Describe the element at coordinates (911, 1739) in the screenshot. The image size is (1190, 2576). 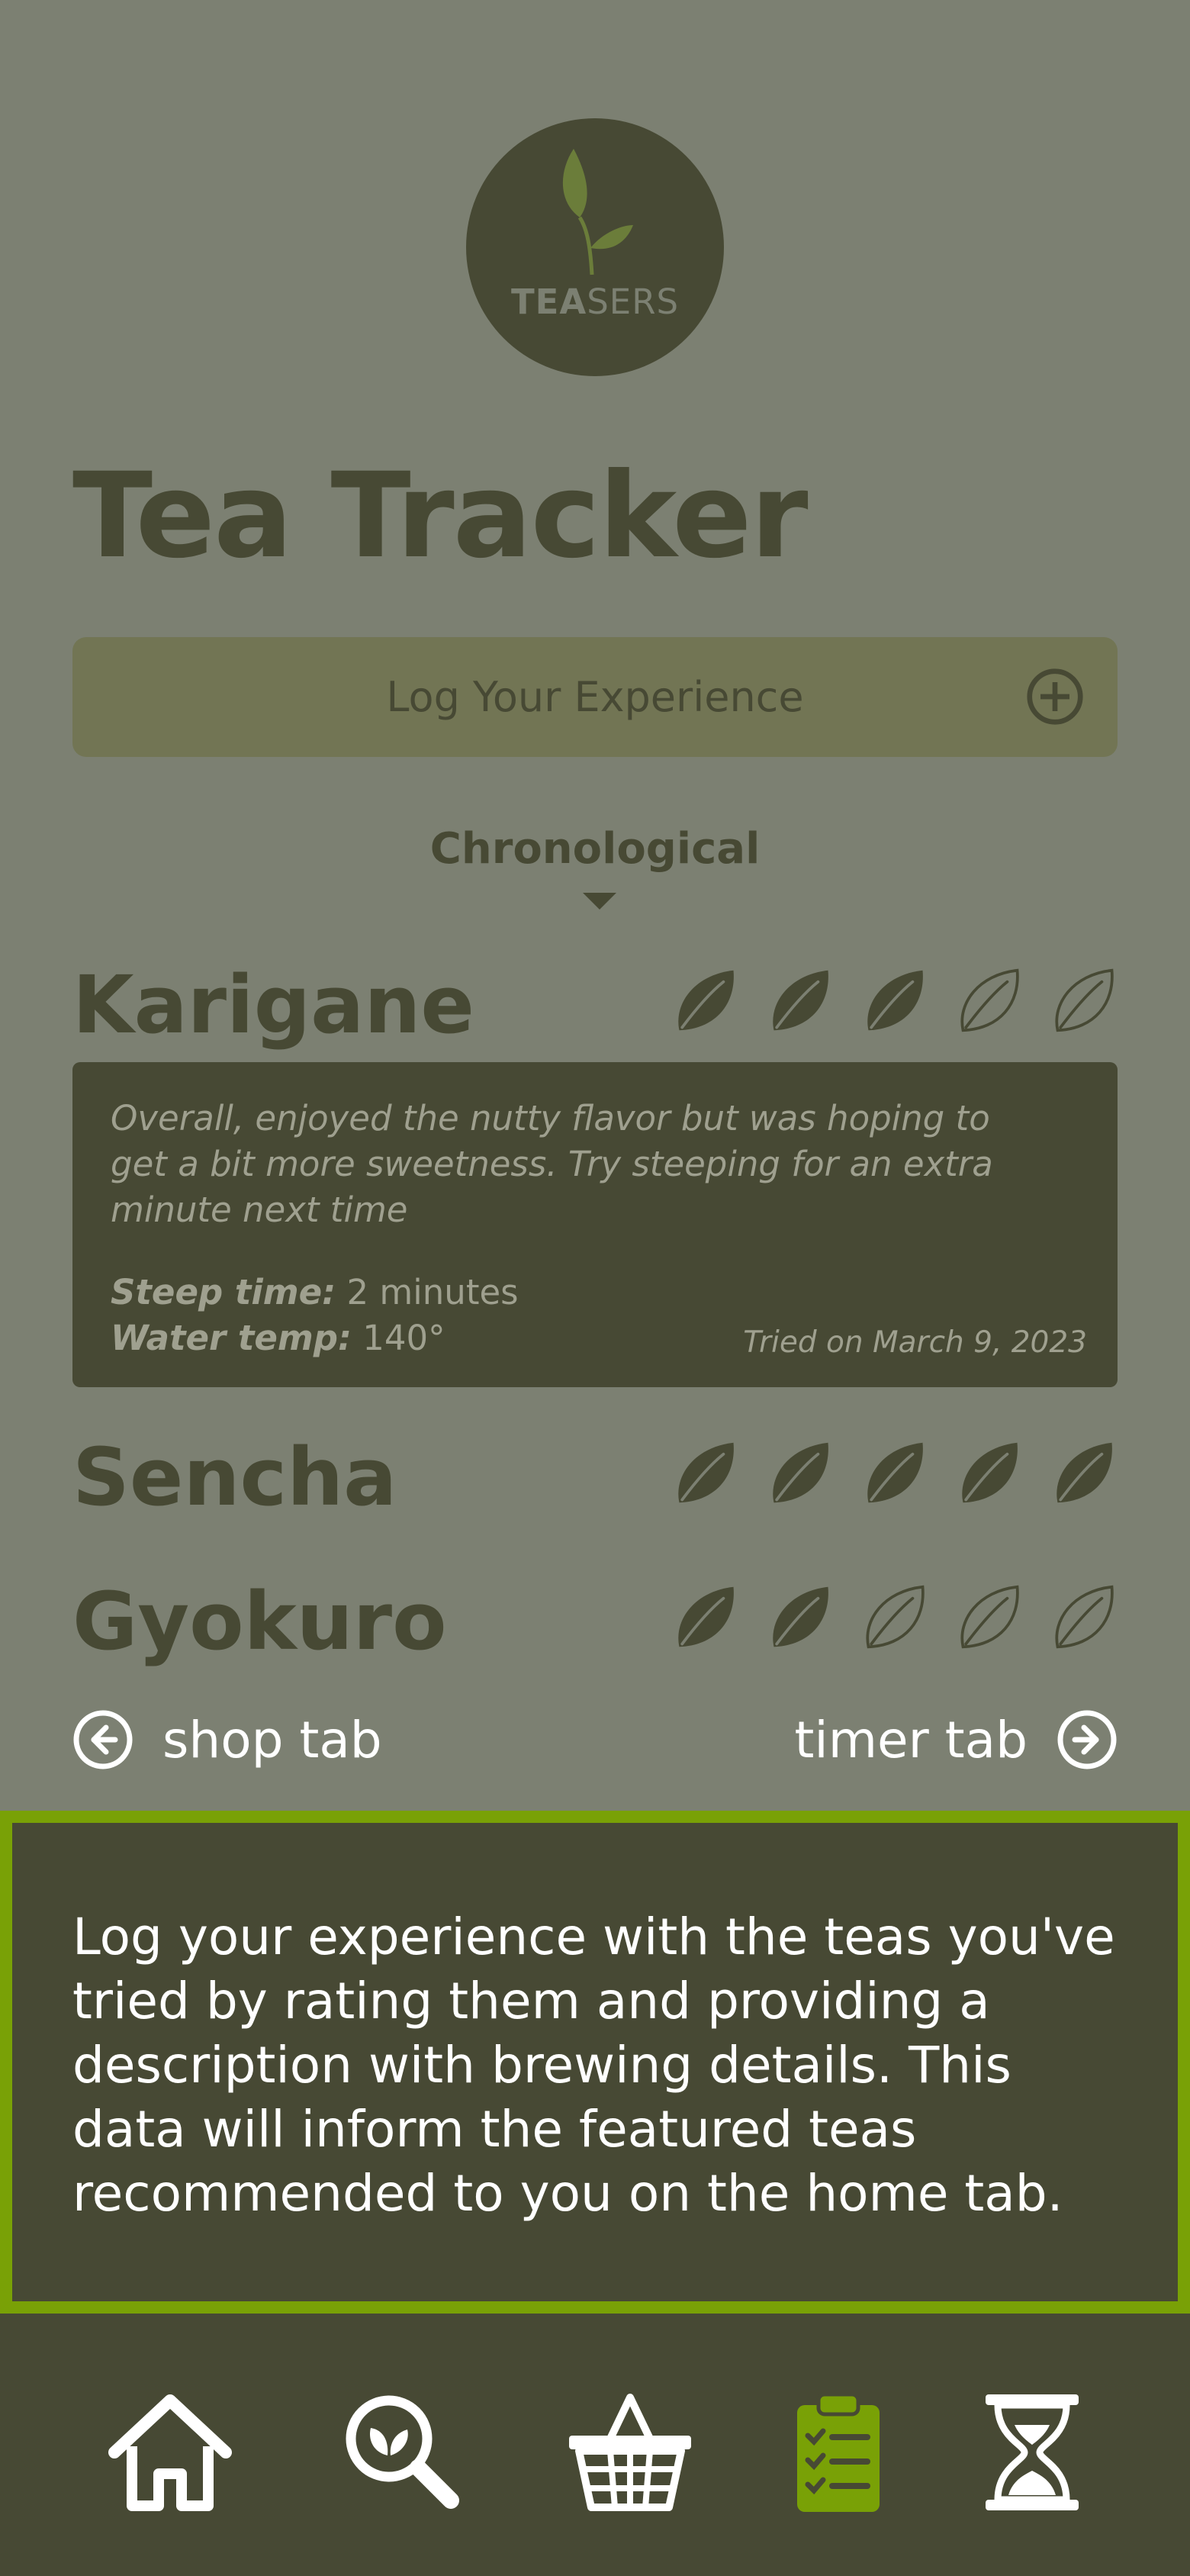
I see `timer-tab-label: timer tab` at that location.